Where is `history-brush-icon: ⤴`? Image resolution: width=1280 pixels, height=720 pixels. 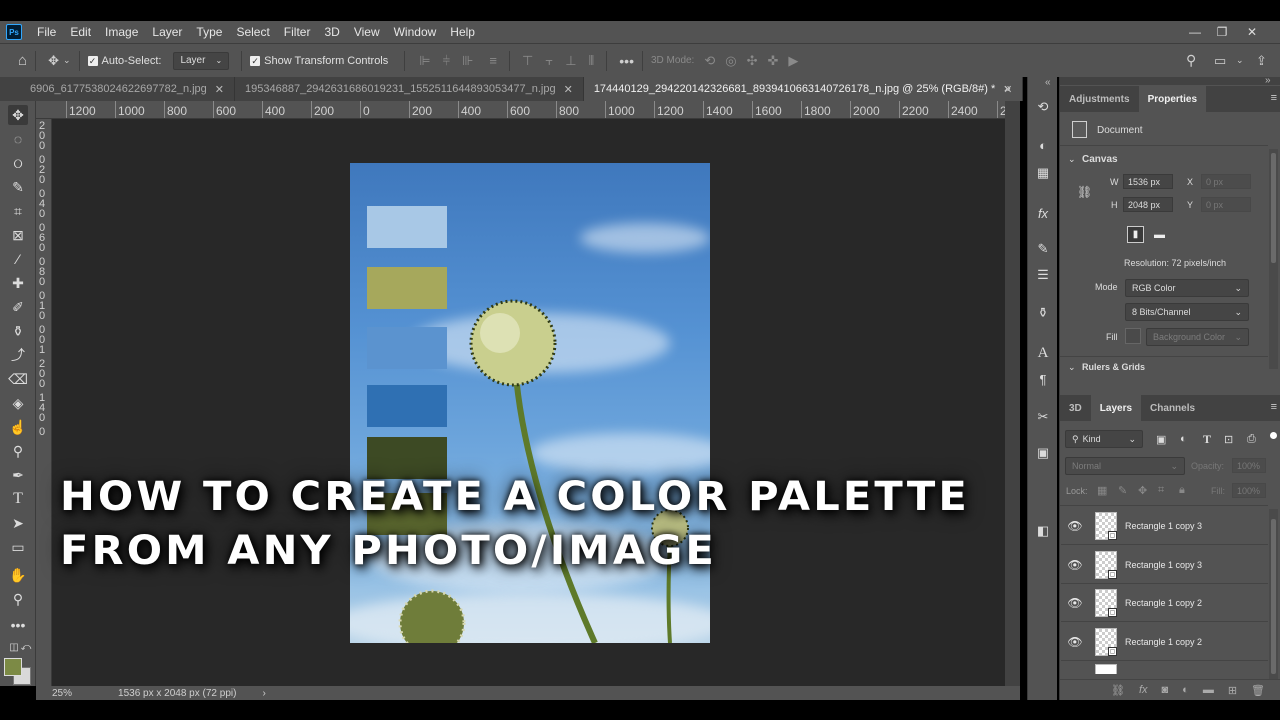 history-brush-icon: ⤴ is located at coordinates (18, 355).